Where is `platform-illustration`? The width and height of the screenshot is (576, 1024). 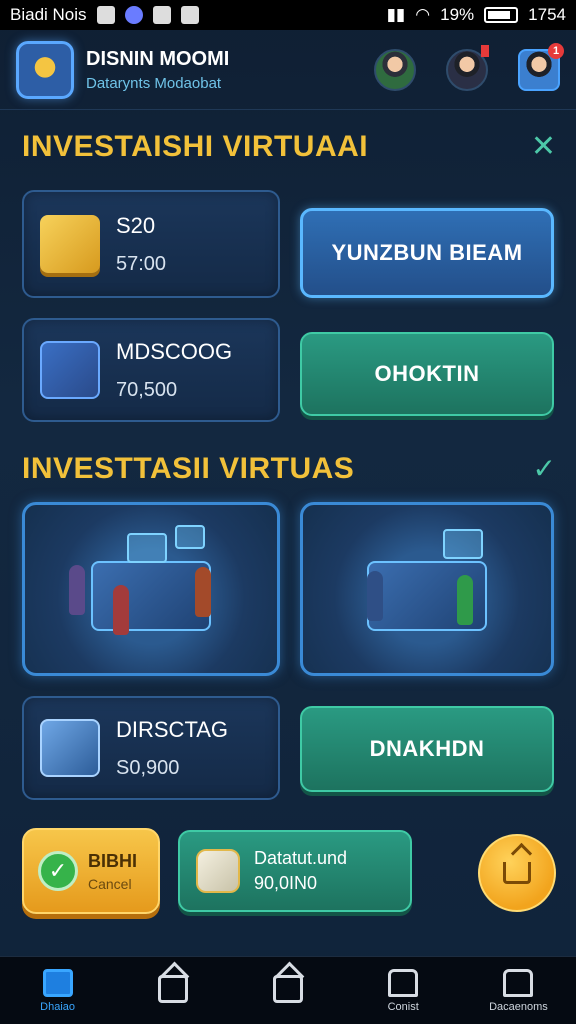 platform-illustration is located at coordinates (151, 596).